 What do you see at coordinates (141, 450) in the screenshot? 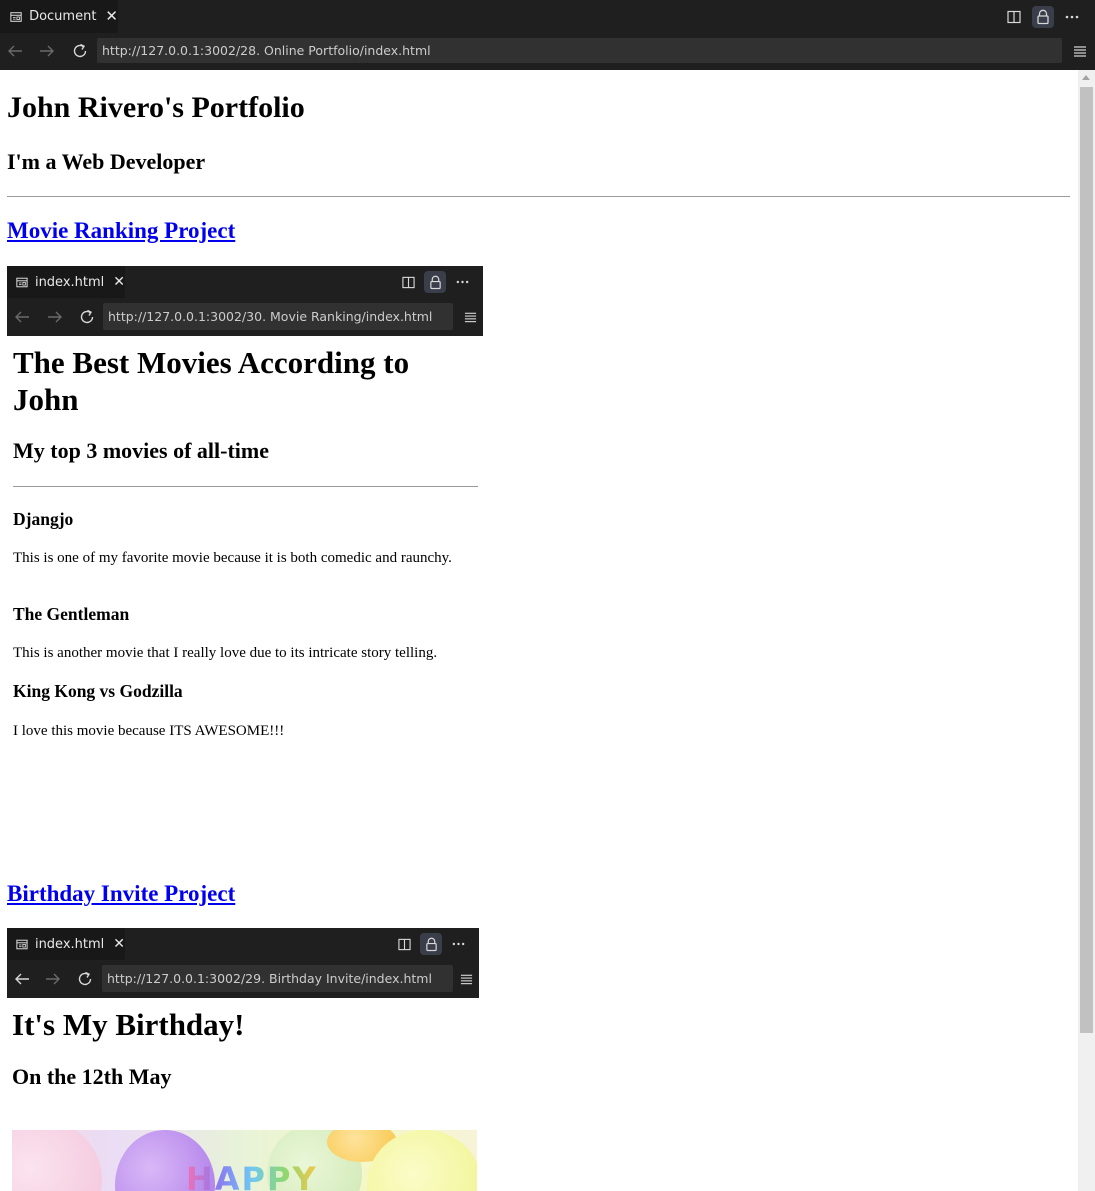
I see `screenshot-subtitle: My top 3 movies of all-time` at bounding box center [141, 450].